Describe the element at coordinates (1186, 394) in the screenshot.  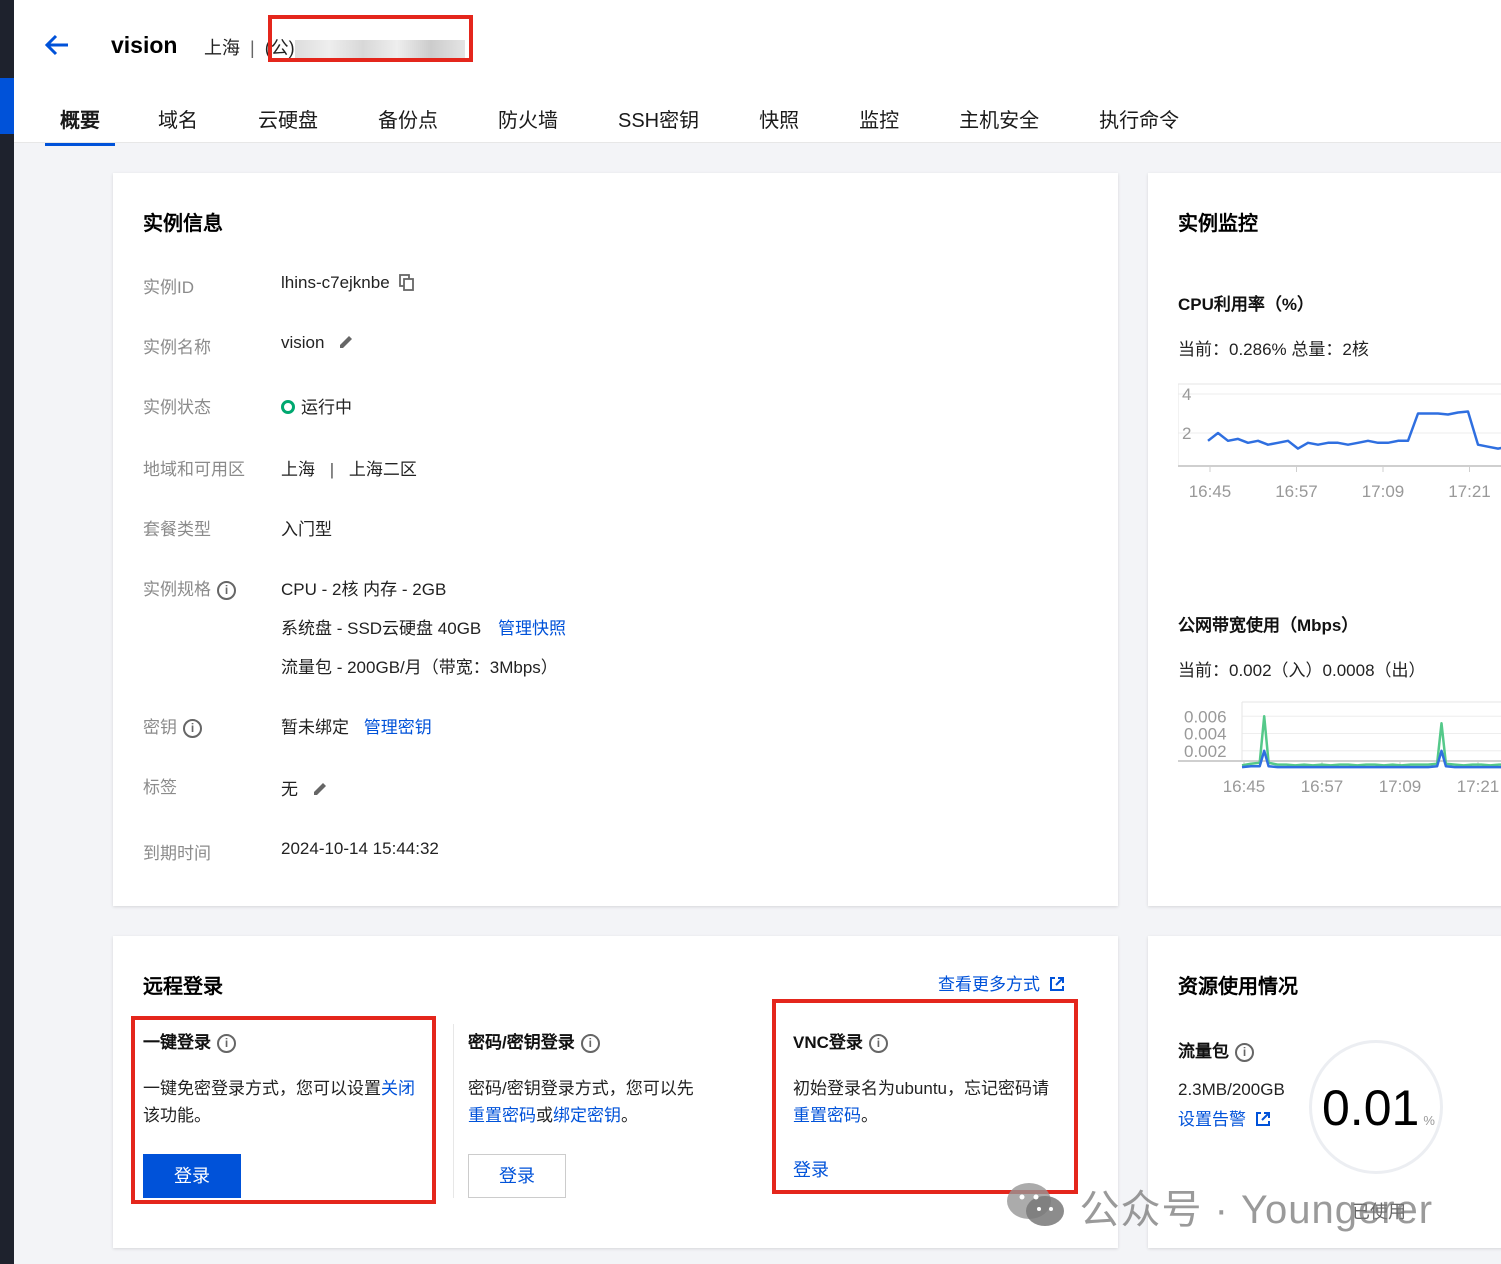
I see `y-tick-label: 4` at that location.